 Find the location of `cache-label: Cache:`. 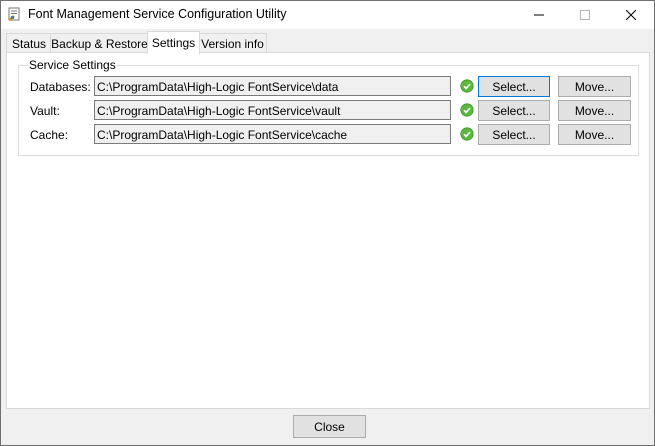

cache-label: Cache: is located at coordinates (49, 135).